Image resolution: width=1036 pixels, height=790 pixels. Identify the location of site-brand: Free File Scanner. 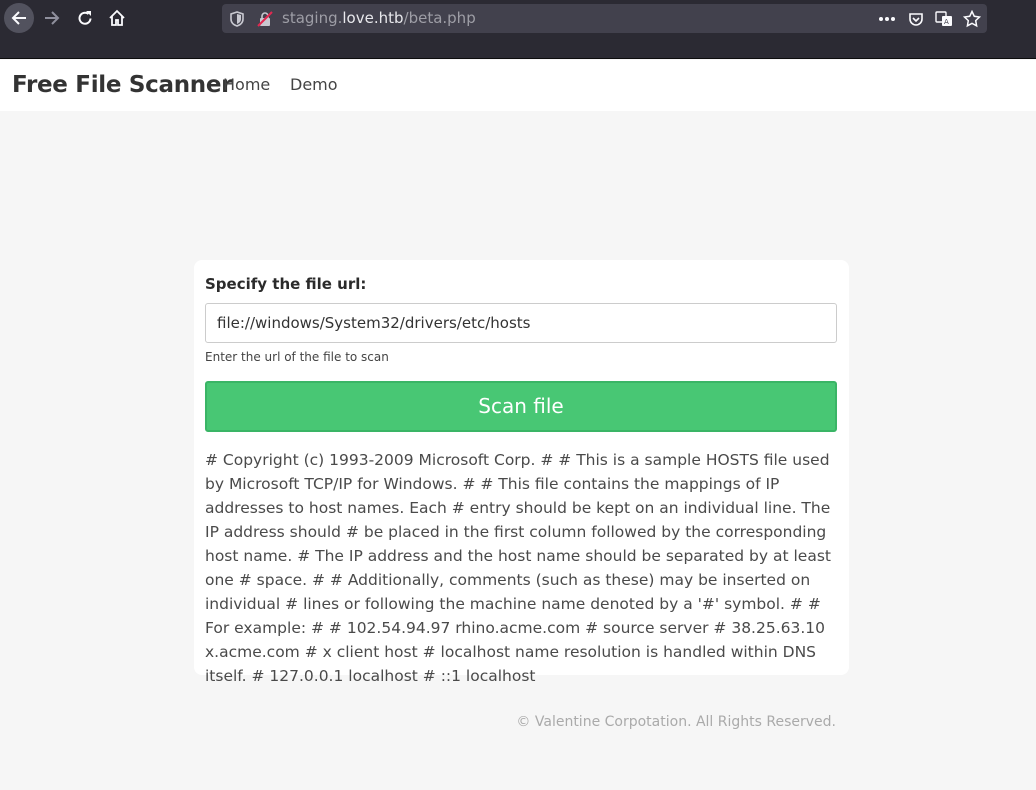
(122, 85).